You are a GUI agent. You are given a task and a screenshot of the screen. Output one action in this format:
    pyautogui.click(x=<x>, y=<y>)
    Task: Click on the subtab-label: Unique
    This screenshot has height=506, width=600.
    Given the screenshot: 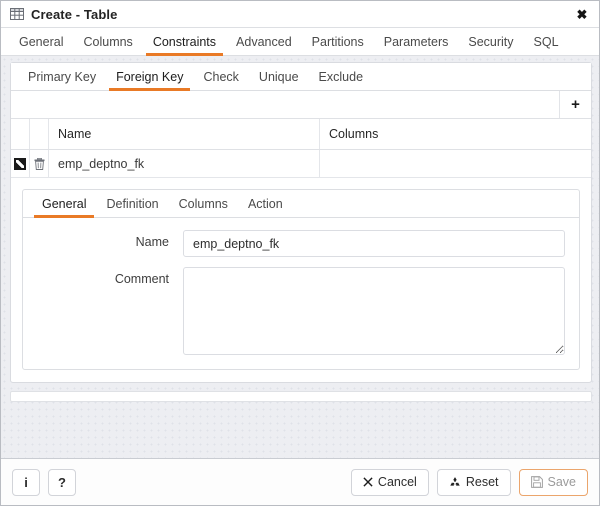 What is the action you would take?
    pyautogui.click(x=278, y=76)
    